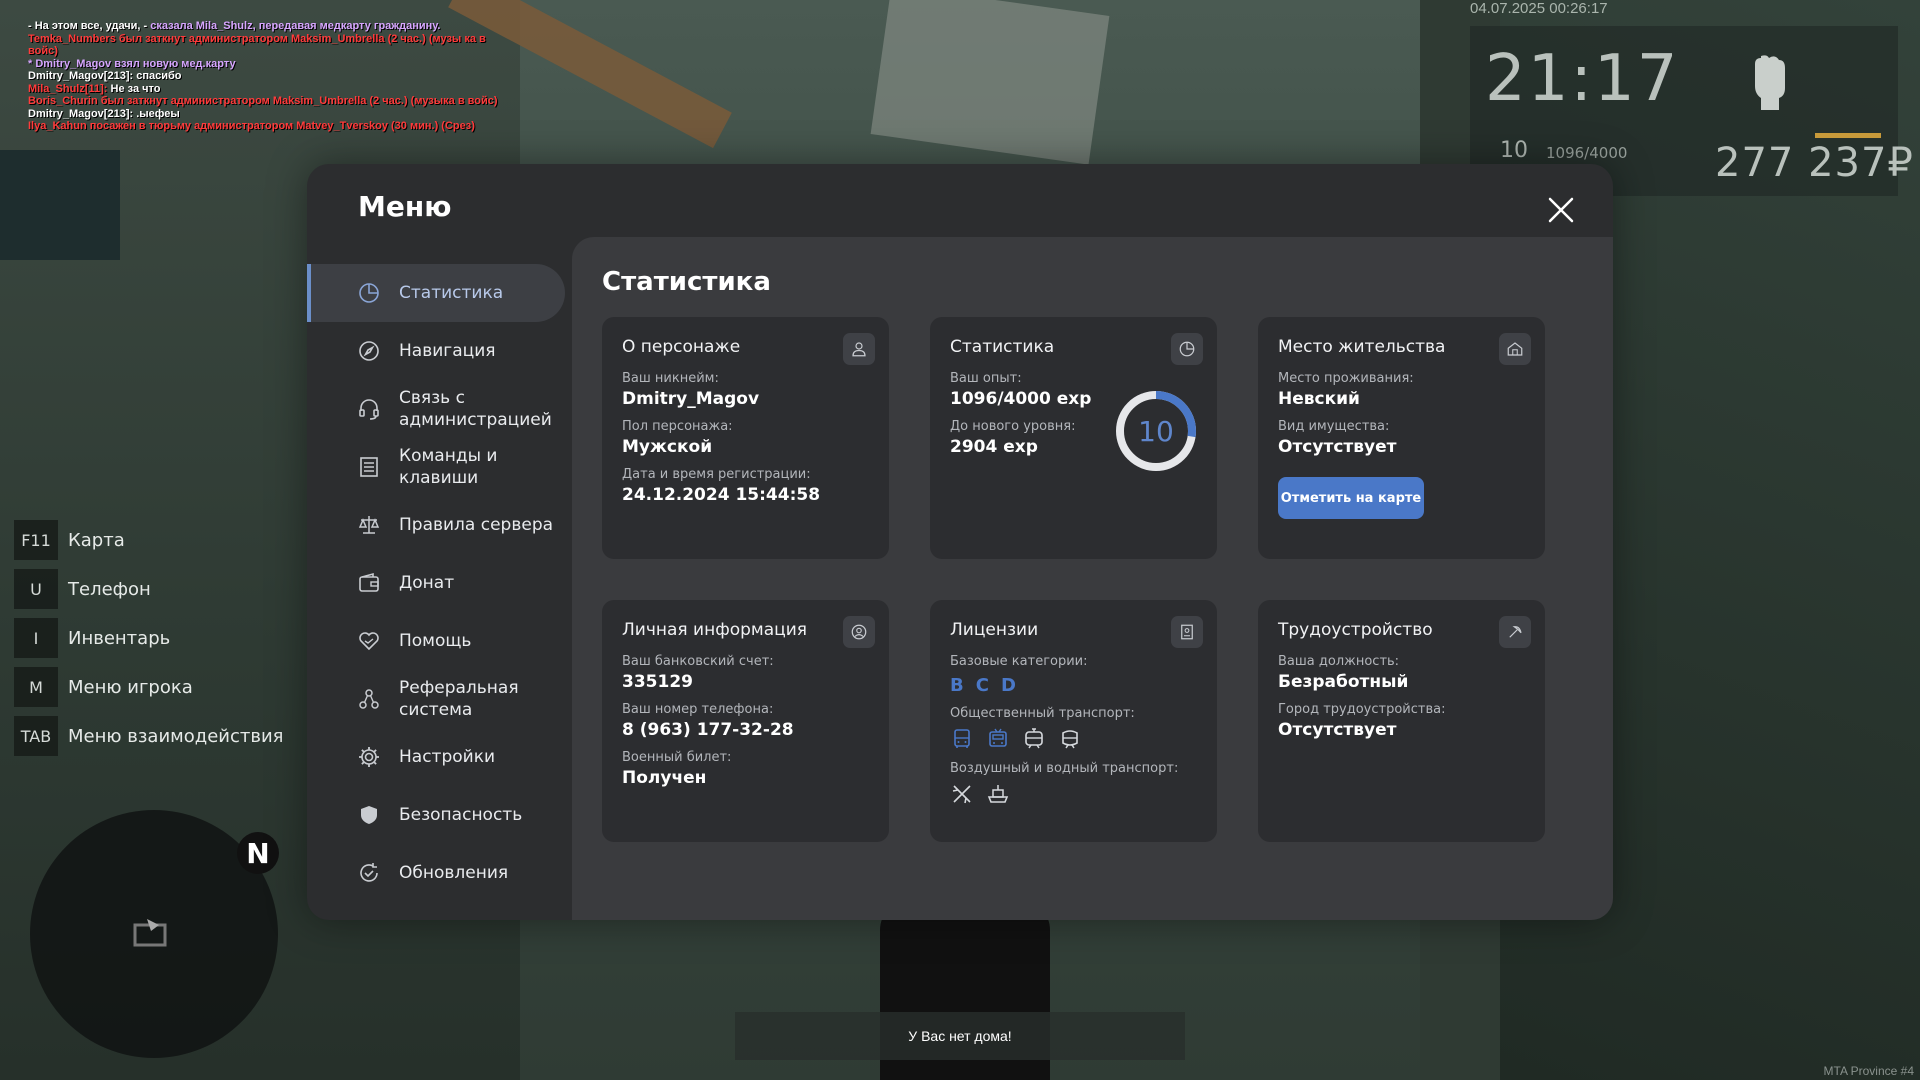  Describe the element at coordinates (715, 630) in the screenshot. I see `card-title: Личная информация` at that location.